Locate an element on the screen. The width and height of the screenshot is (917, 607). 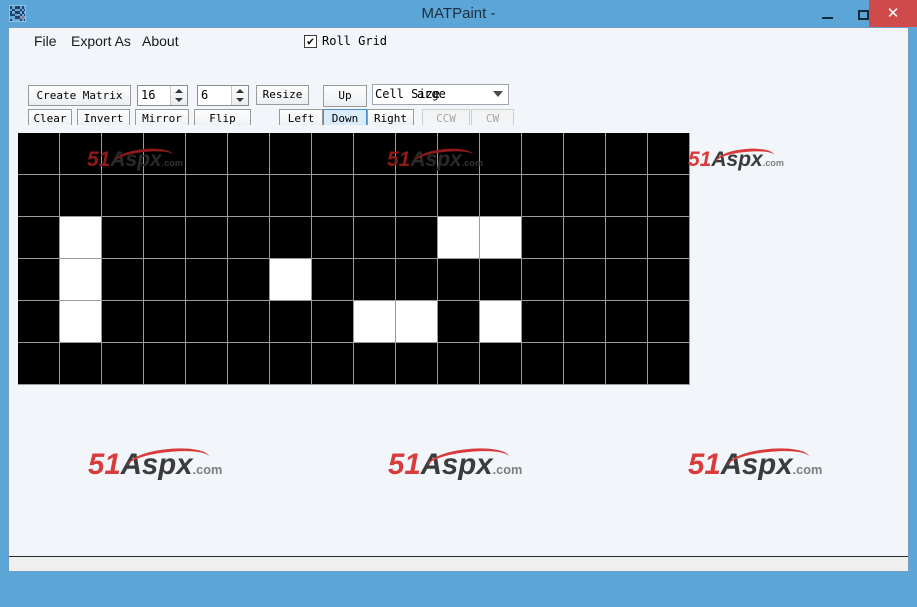
roll-grid-checkbox: ✔ Roll Grid is located at coordinates (345, 41).